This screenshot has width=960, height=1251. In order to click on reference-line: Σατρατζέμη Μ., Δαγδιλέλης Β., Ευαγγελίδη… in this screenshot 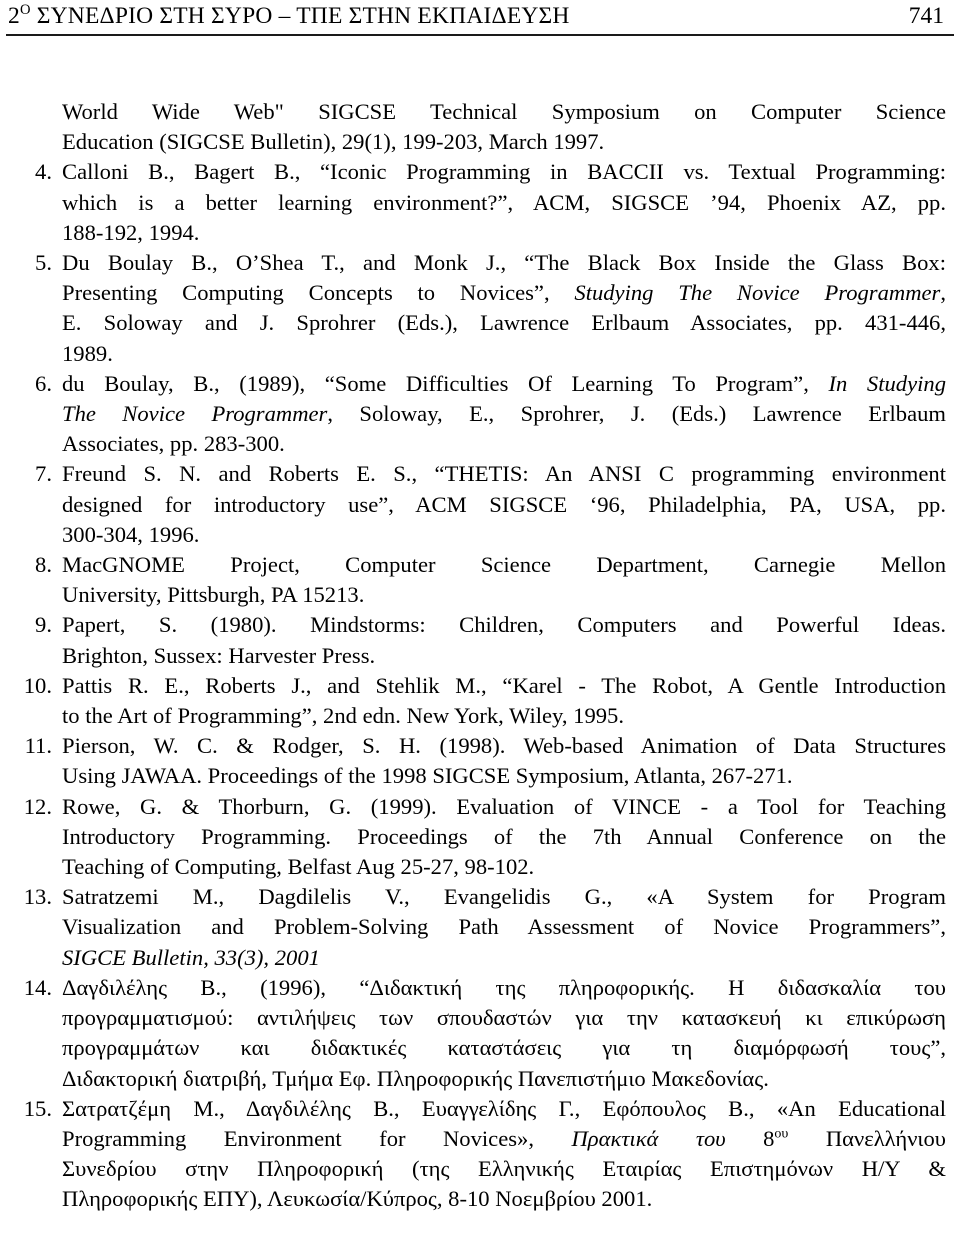, I will do `click(504, 1109)`.